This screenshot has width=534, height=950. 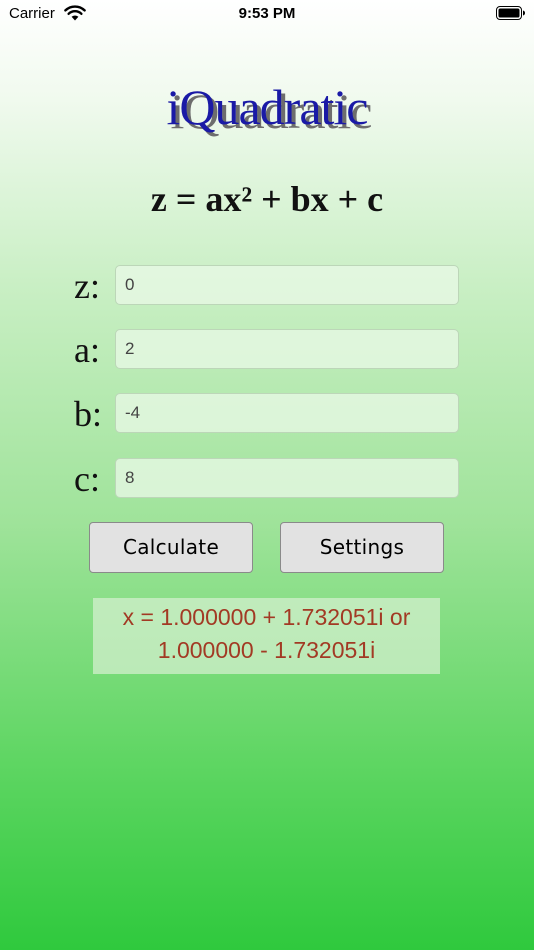 What do you see at coordinates (87, 286) in the screenshot?
I see `label-z: z:` at bounding box center [87, 286].